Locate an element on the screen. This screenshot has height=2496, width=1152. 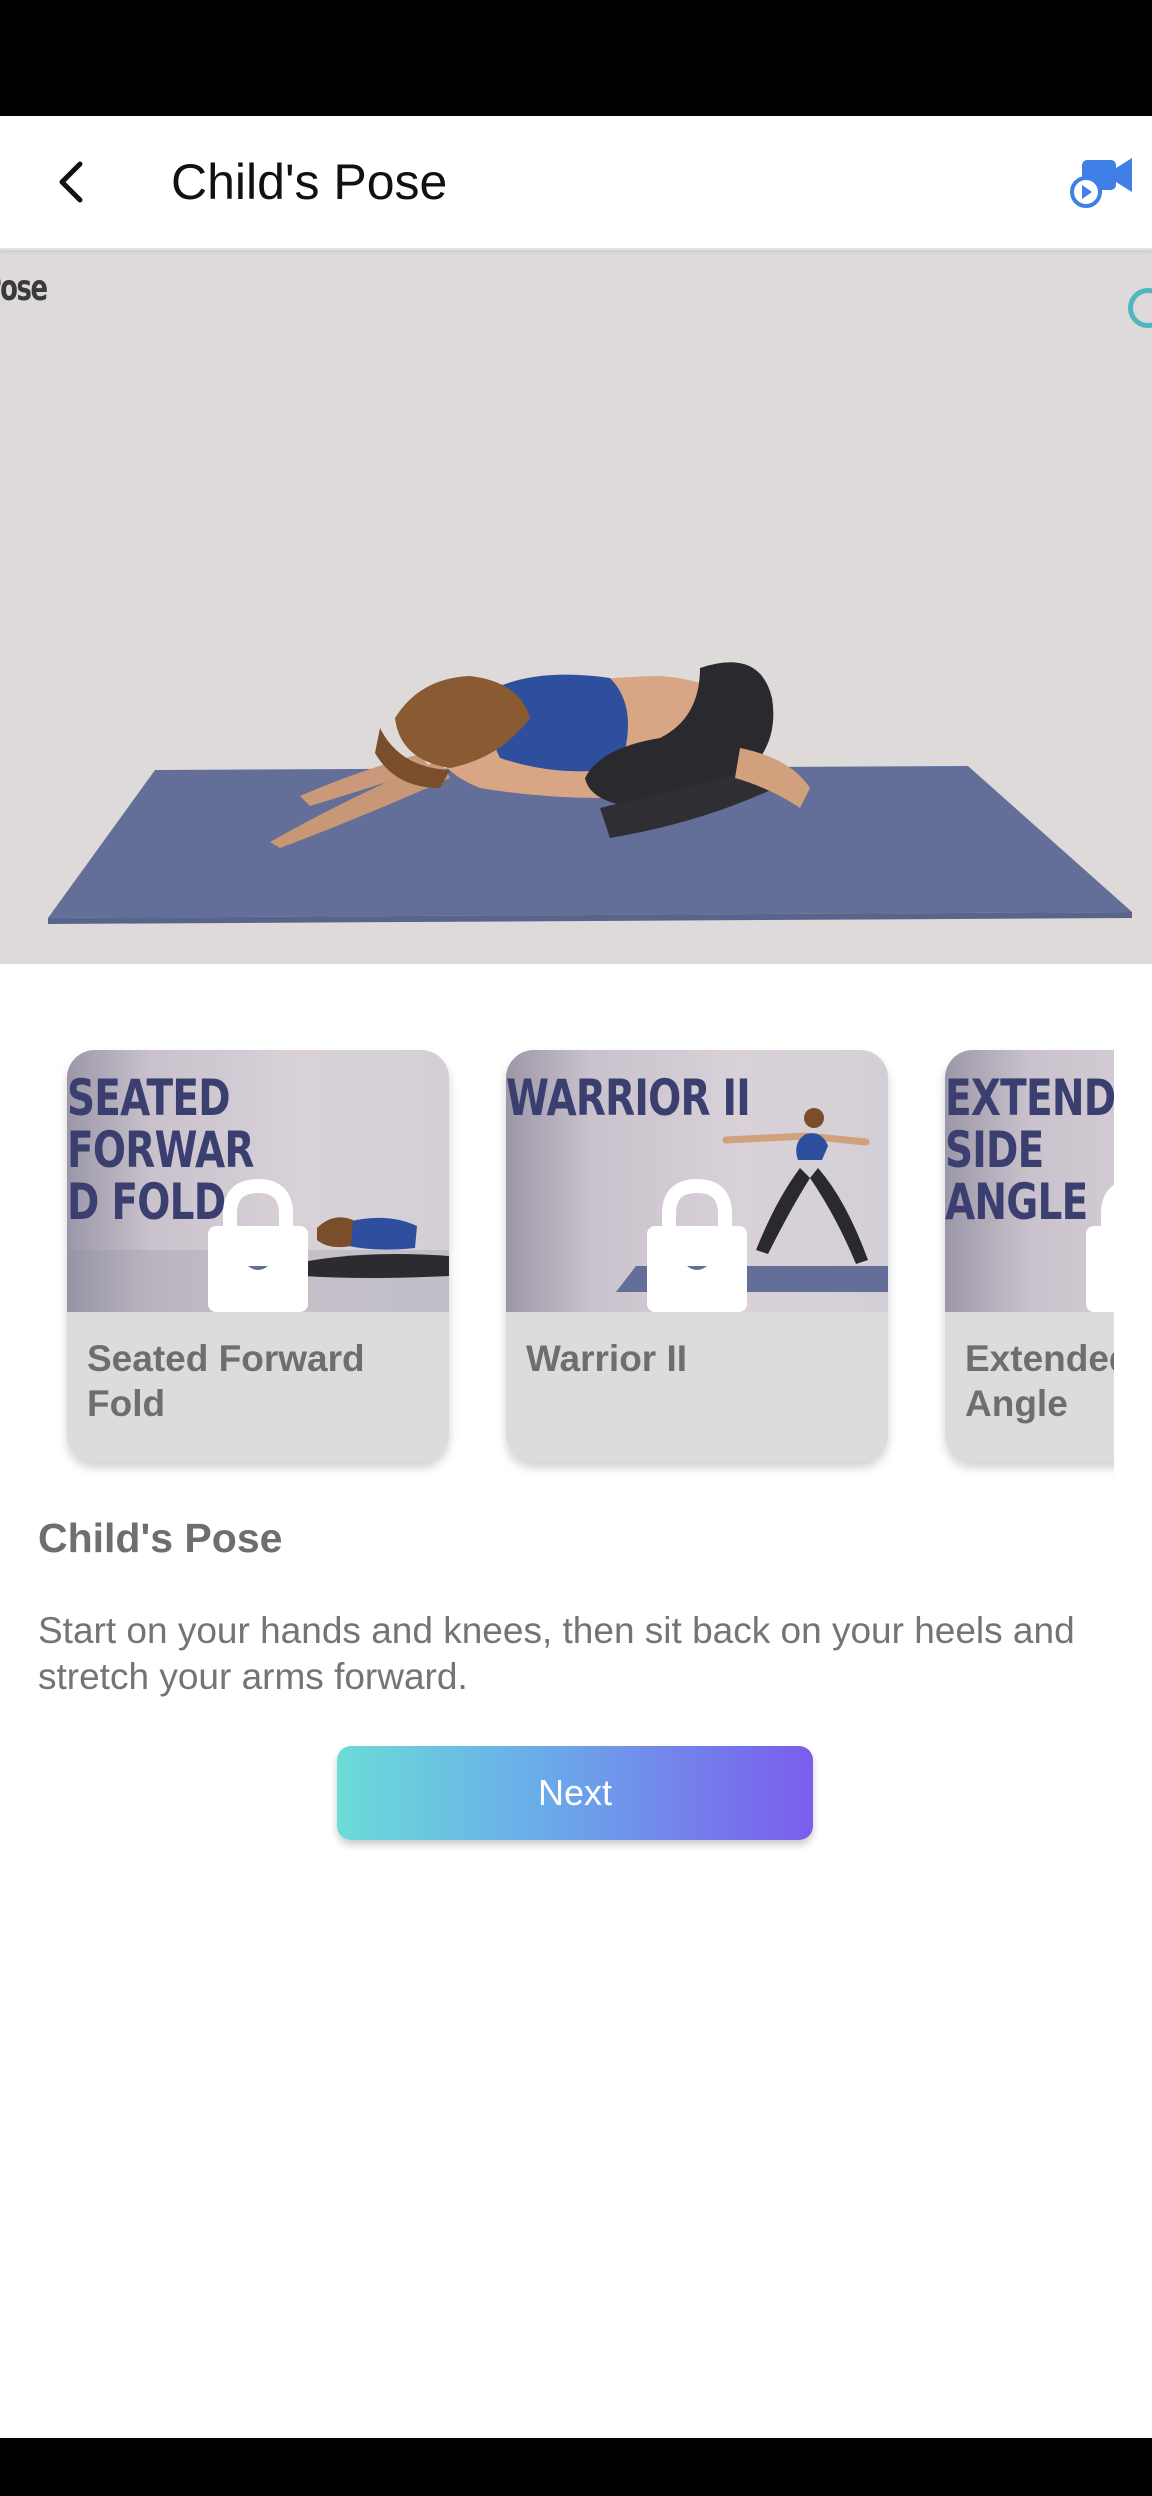
pose-title: Child's Pose is located at coordinates (160, 1538).